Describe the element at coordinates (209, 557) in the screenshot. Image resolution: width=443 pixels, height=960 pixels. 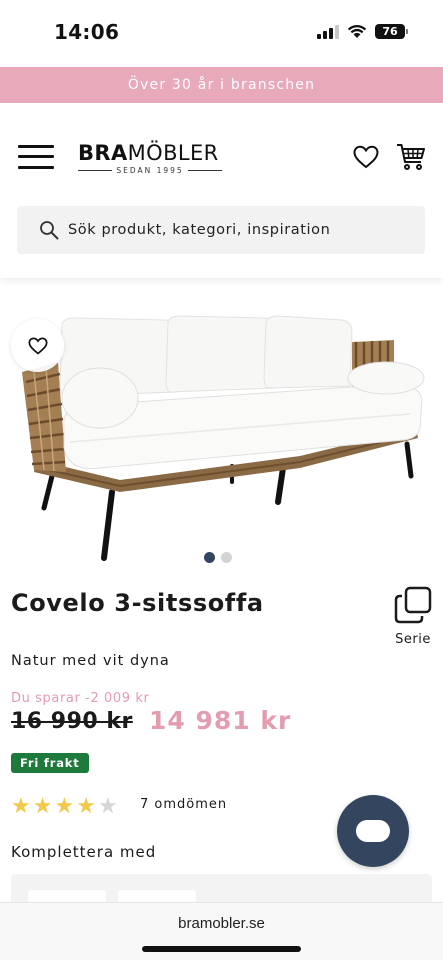
I see `carousel-dot-active` at that location.